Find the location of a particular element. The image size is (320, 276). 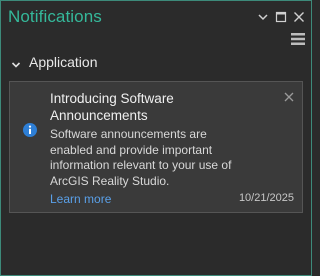

info-icon is located at coordinates (30, 130).